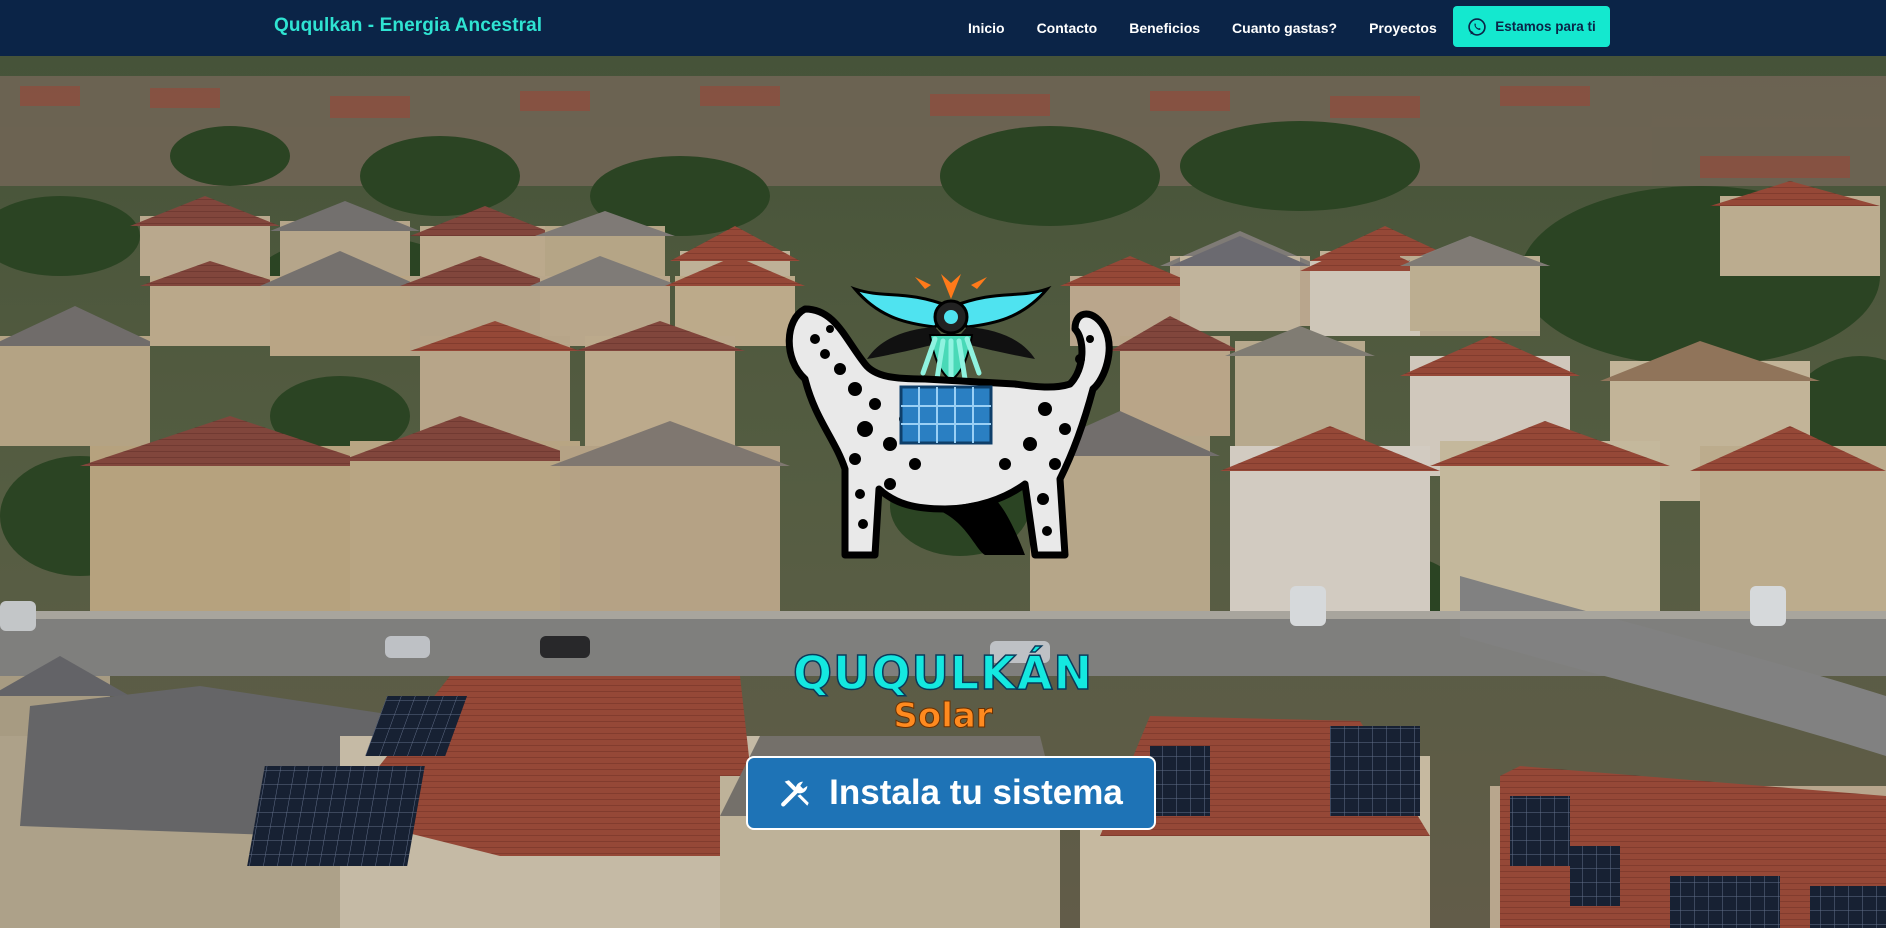 The image size is (1886, 928). Describe the element at coordinates (1403, 28) in the screenshot. I see `nav-link-proyectos: Proyectos` at that location.